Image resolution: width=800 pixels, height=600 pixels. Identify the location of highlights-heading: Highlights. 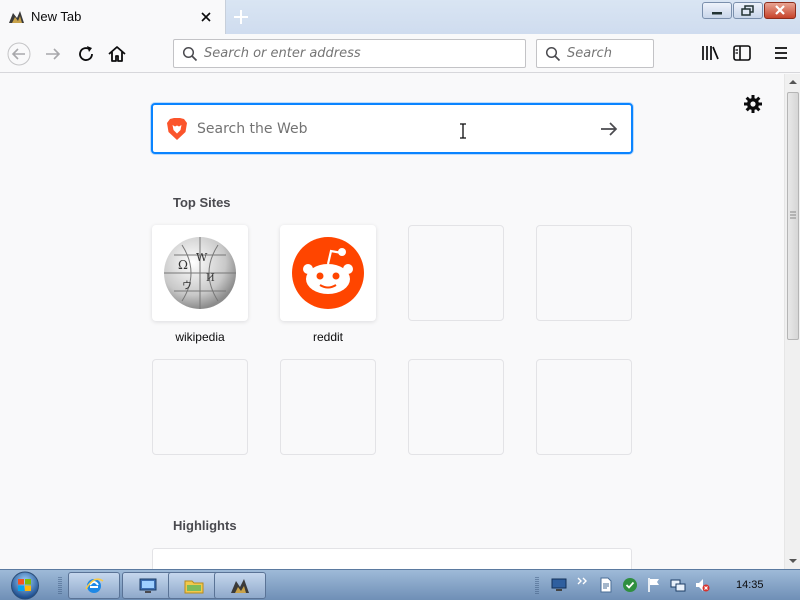
(205, 525).